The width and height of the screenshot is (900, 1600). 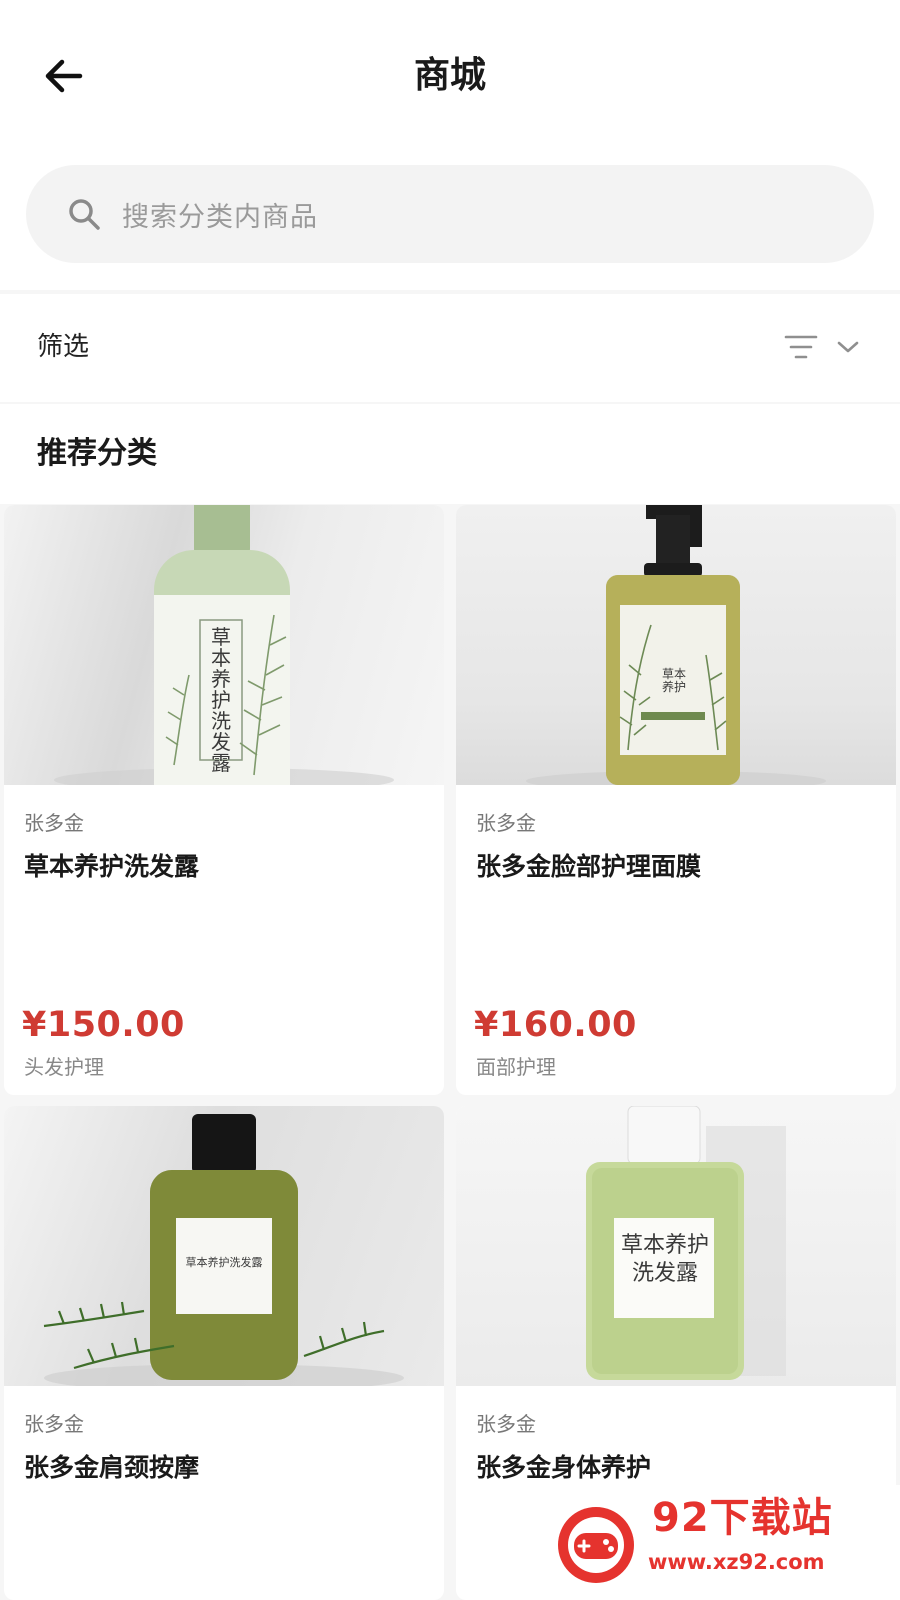 What do you see at coordinates (220, 217) in the screenshot?
I see `search-placeholder: 搜索分类内商品` at bounding box center [220, 217].